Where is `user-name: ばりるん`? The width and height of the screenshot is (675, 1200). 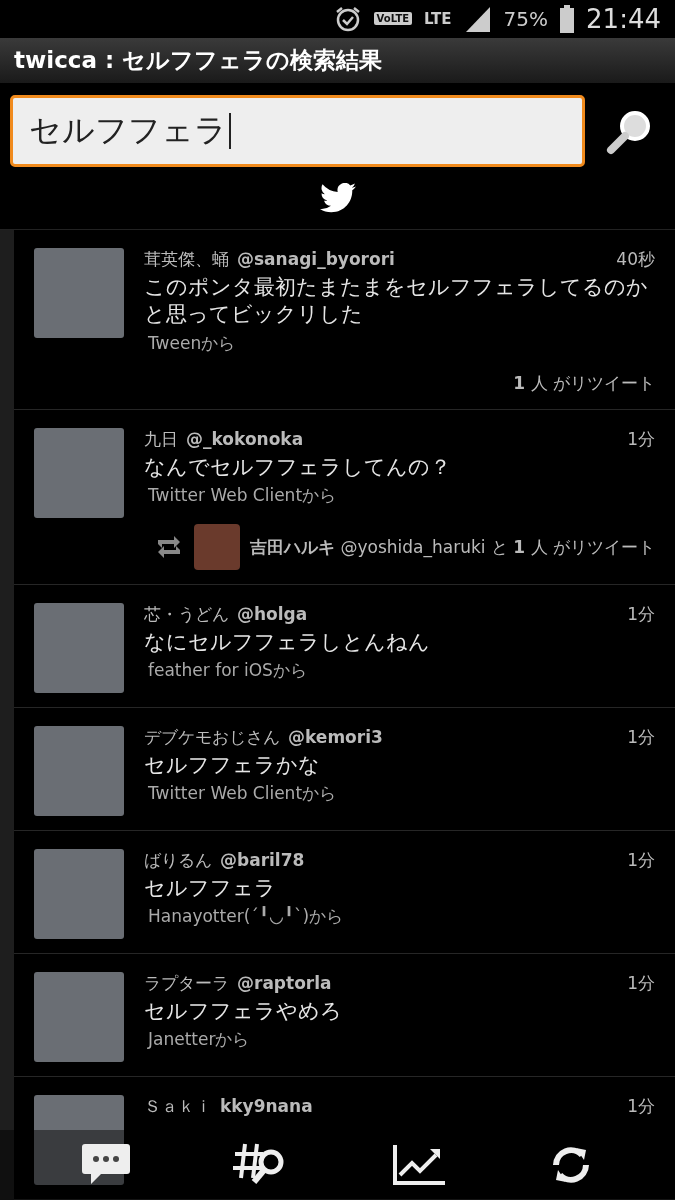
user-name: ばりるん is located at coordinates (178, 860).